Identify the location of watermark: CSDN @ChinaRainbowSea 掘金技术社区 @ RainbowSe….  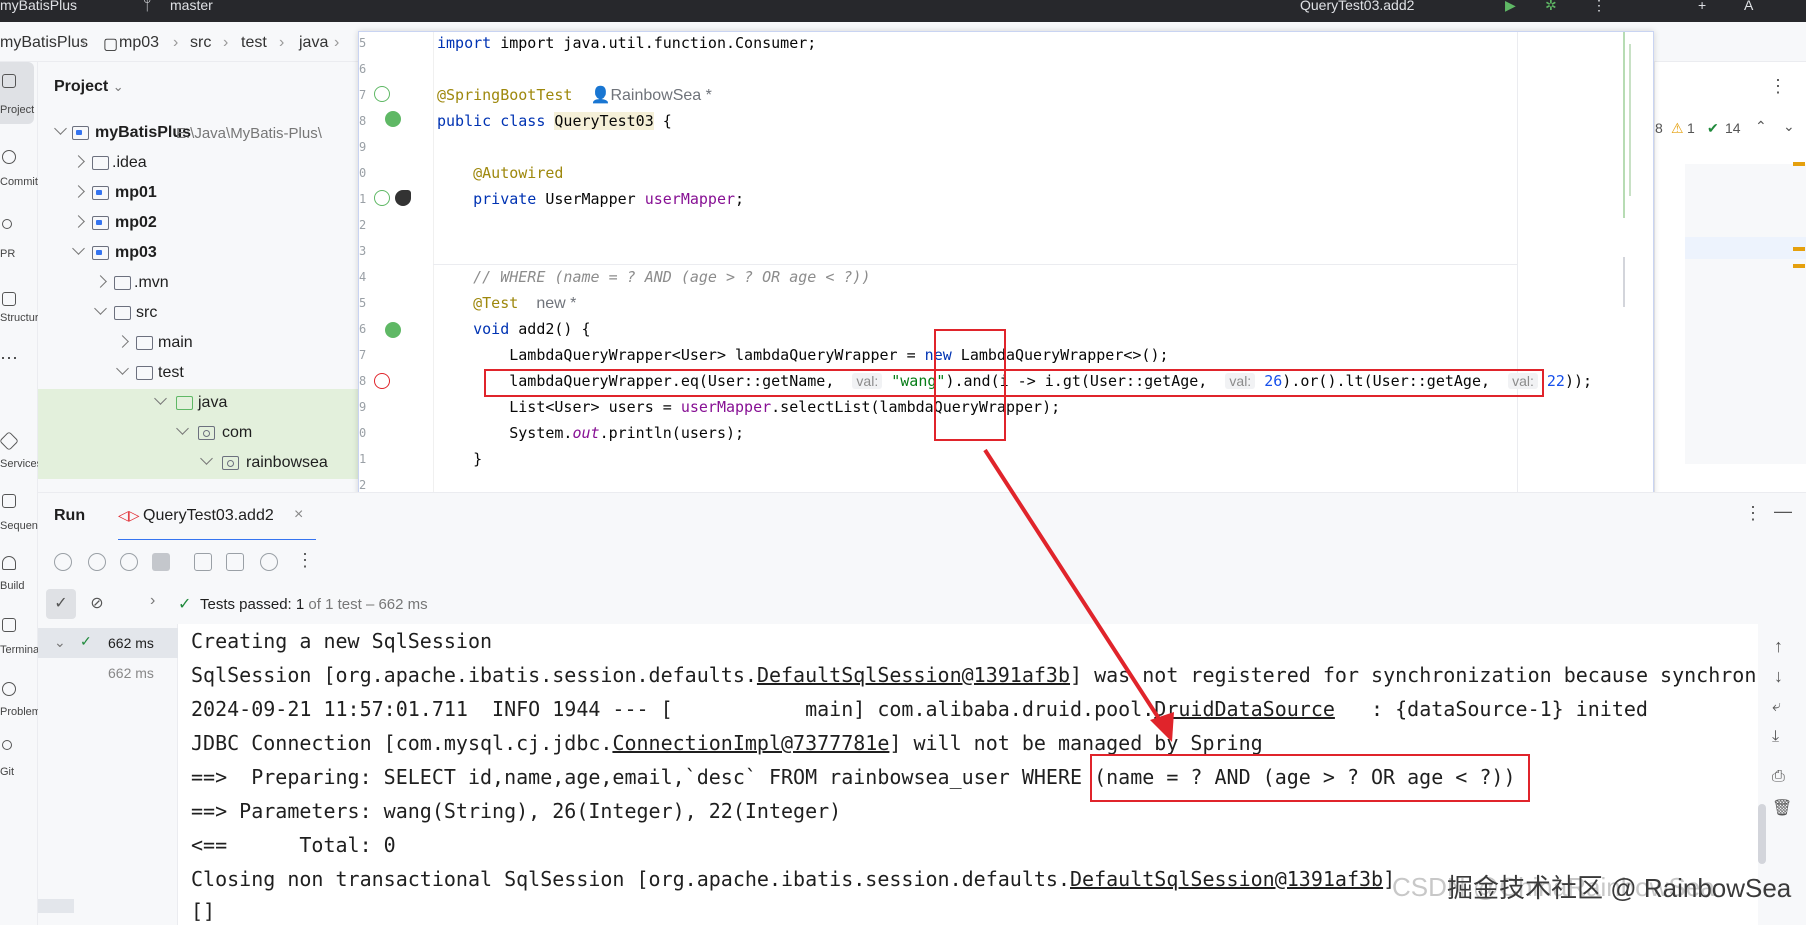
(1591, 886).